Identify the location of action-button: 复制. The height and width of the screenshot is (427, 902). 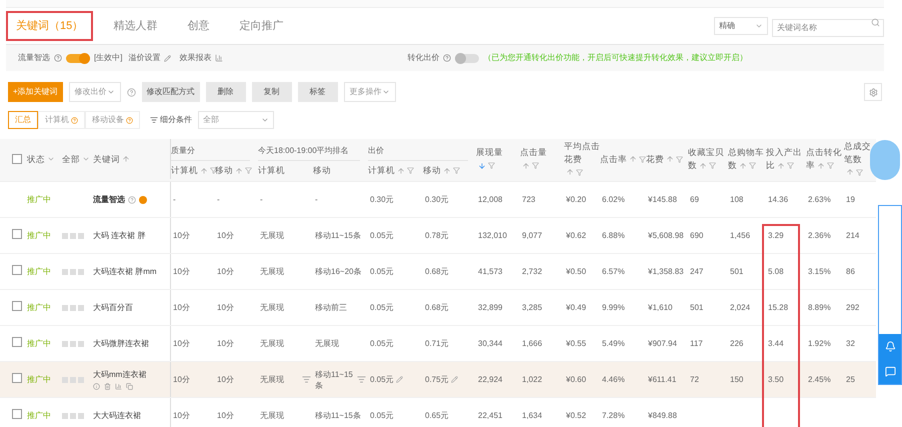
(272, 92).